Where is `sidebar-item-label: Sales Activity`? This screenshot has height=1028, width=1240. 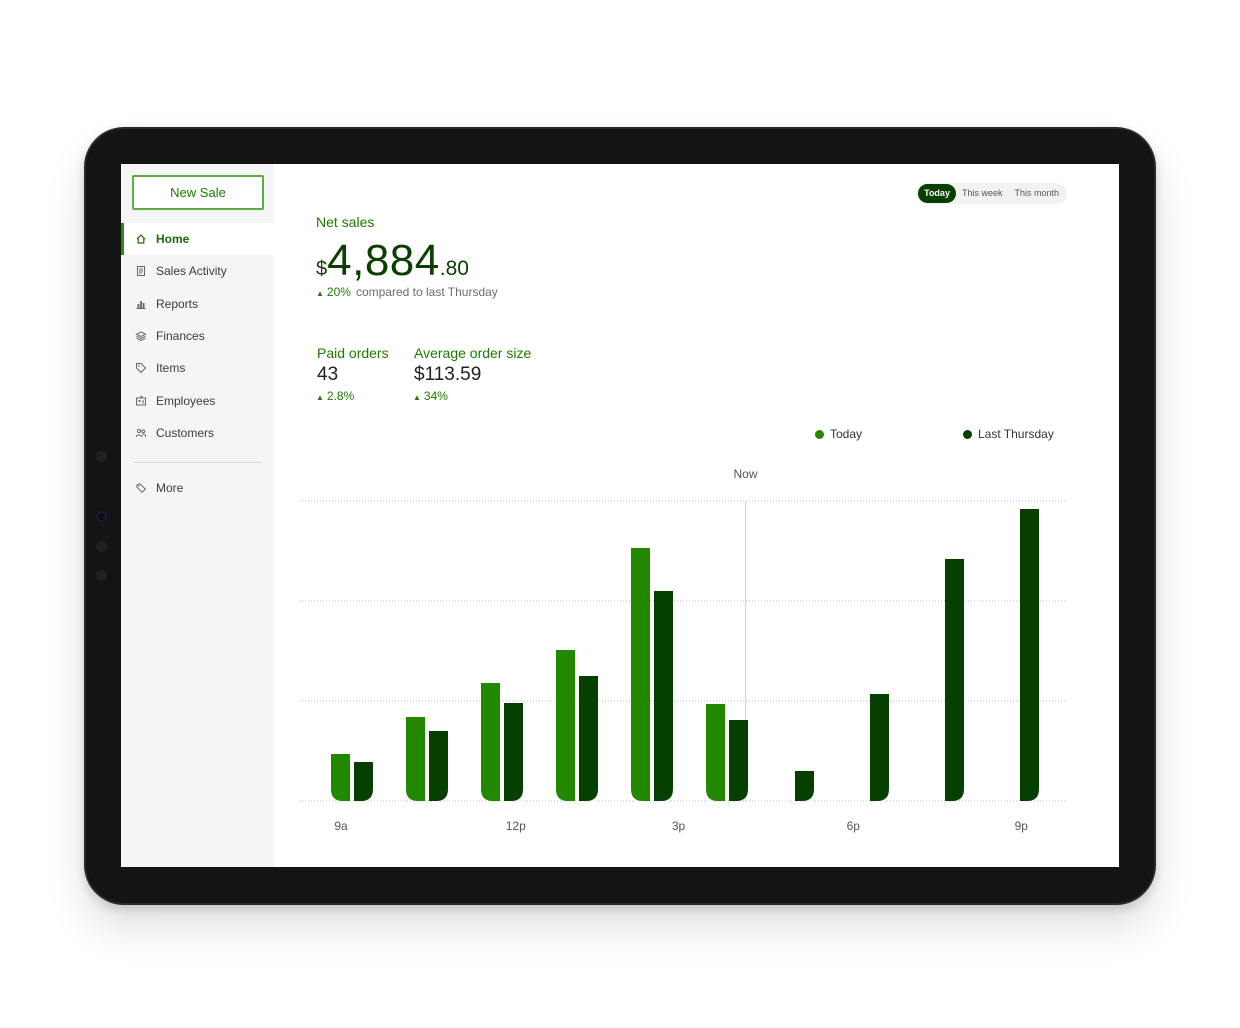
sidebar-item-label: Sales Activity is located at coordinates (191, 271).